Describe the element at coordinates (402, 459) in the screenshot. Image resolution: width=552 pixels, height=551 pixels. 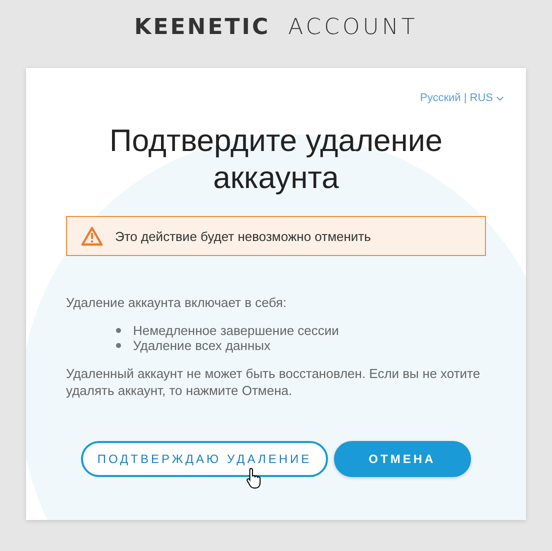
I see `cancel-button: ОТМЕНА` at that location.